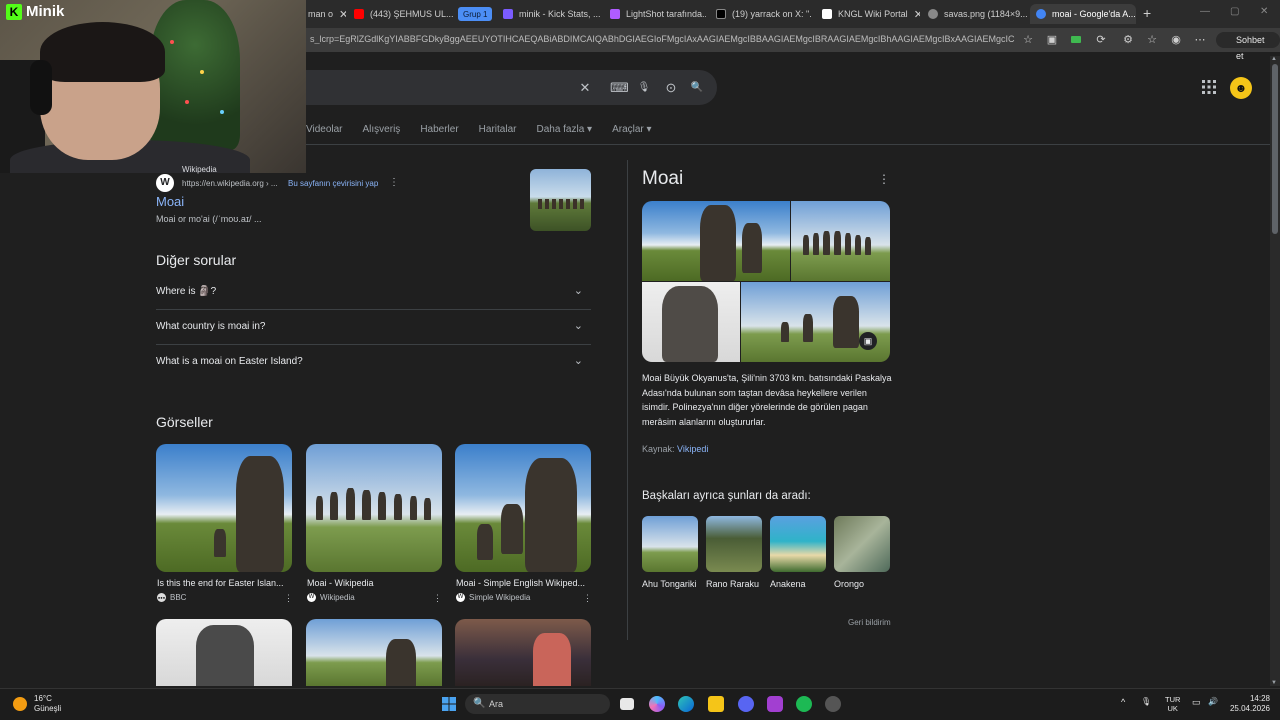 The height and width of the screenshot is (720, 1280). Describe the element at coordinates (716, 704) in the screenshot. I see `file-explorer-icon` at that location.